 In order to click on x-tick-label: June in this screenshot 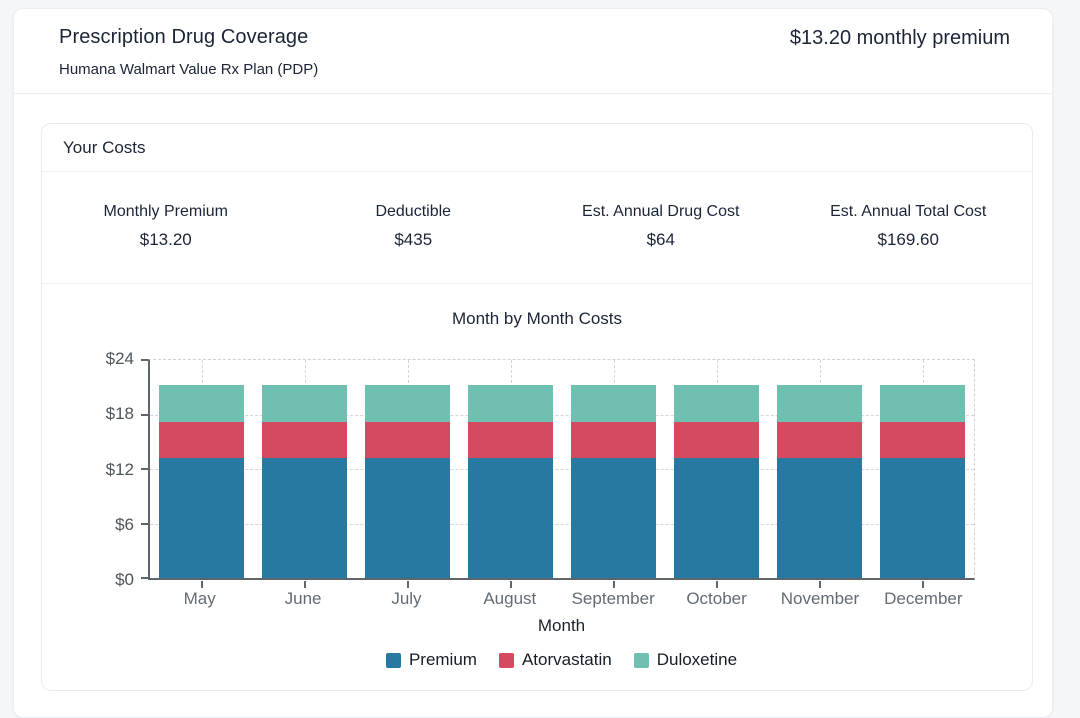, I will do `click(303, 598)`.